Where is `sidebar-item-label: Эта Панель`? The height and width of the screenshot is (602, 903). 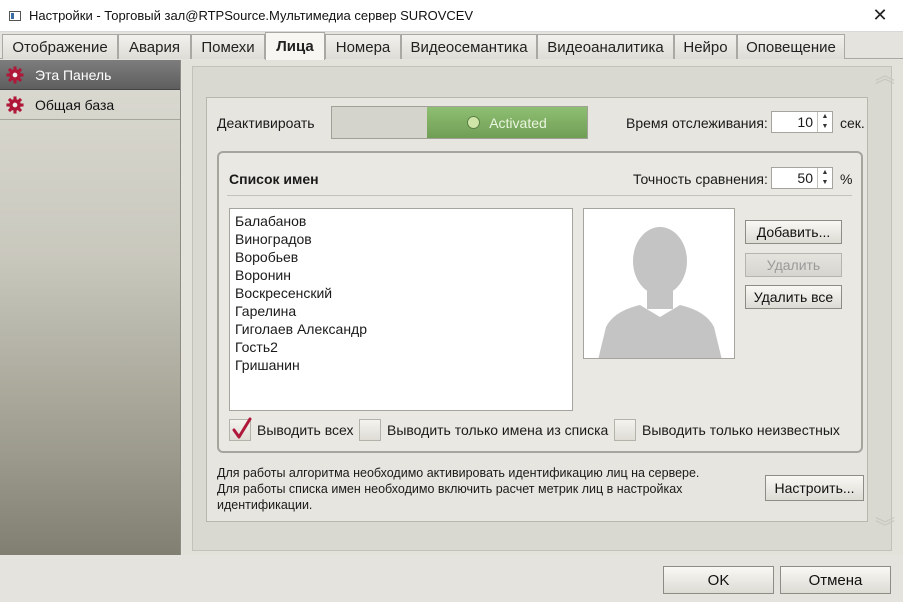
sidebar-item-label: Эта Панель is located at coordinates (73, 74).